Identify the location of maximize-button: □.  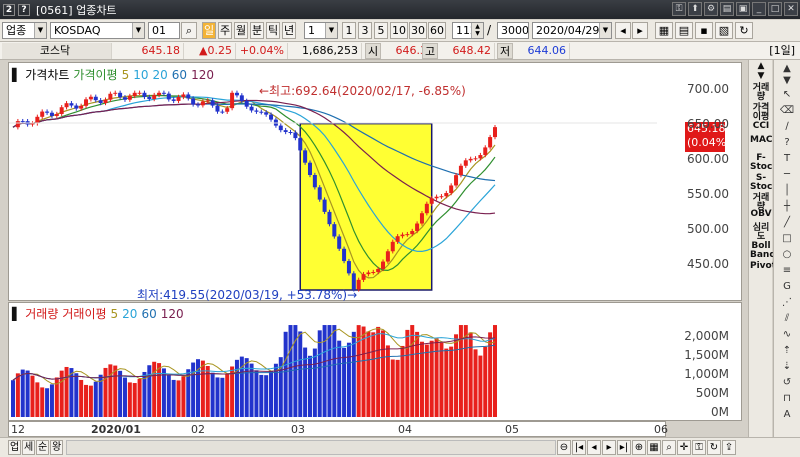
(775, 9).